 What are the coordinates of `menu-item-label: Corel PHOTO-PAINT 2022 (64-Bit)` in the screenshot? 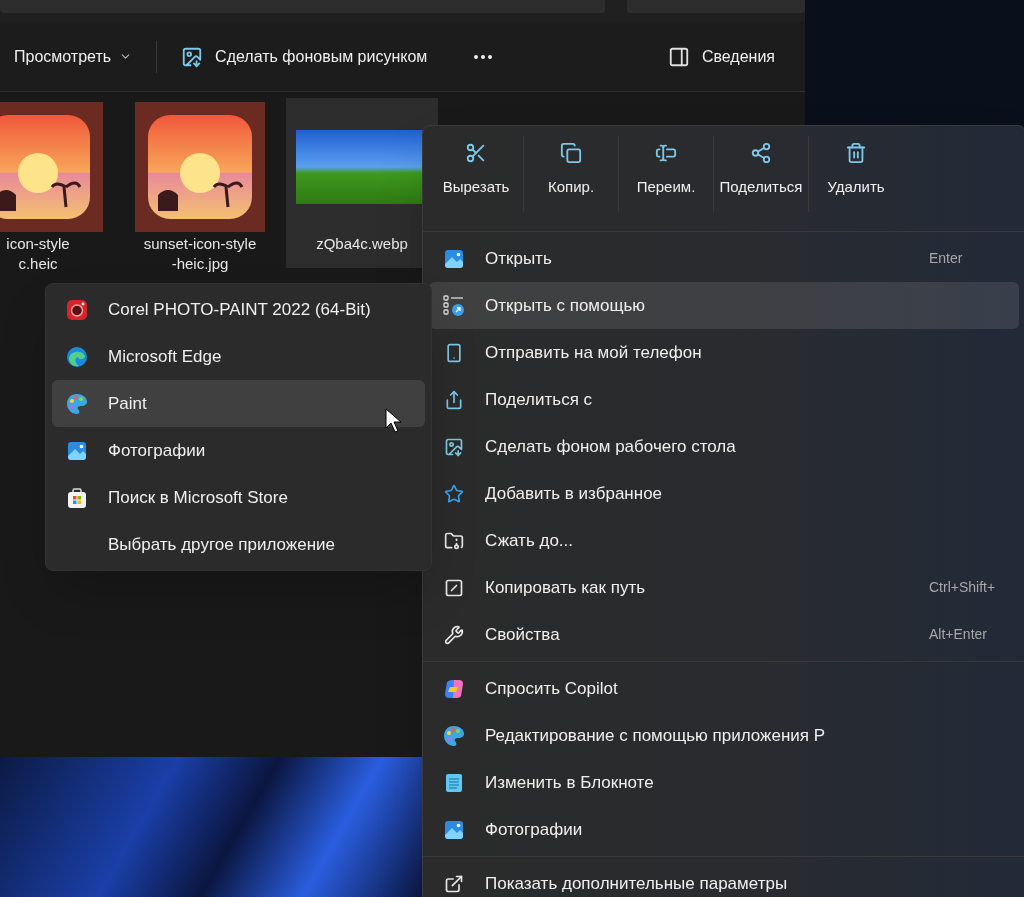 It's located at (240, 309).